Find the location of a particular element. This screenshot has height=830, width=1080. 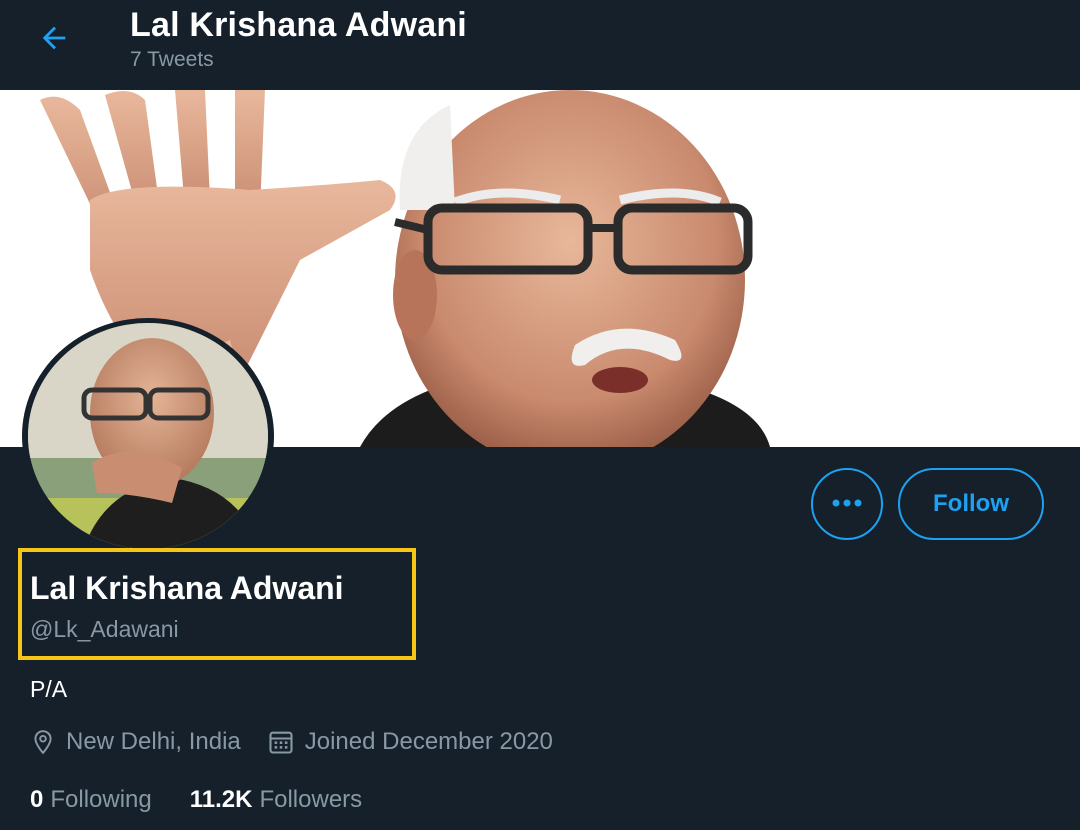

calendar-icon is located at coordinates (281, 742).